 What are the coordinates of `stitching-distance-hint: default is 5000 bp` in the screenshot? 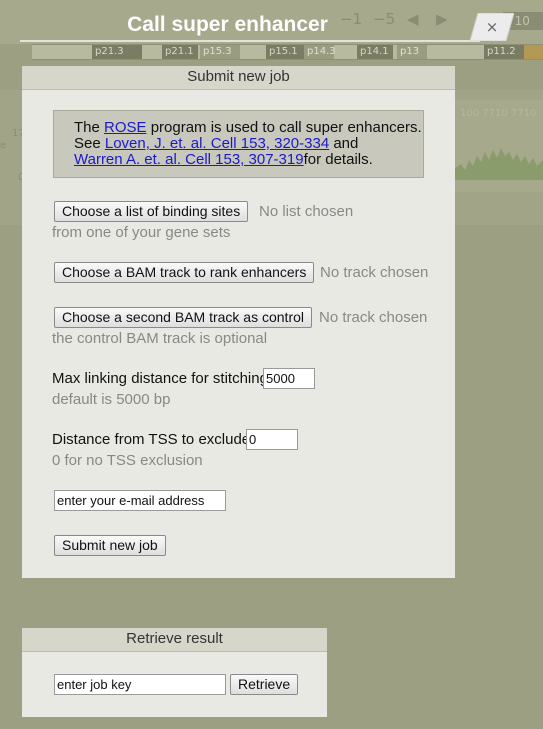 It's located at (111, 399).